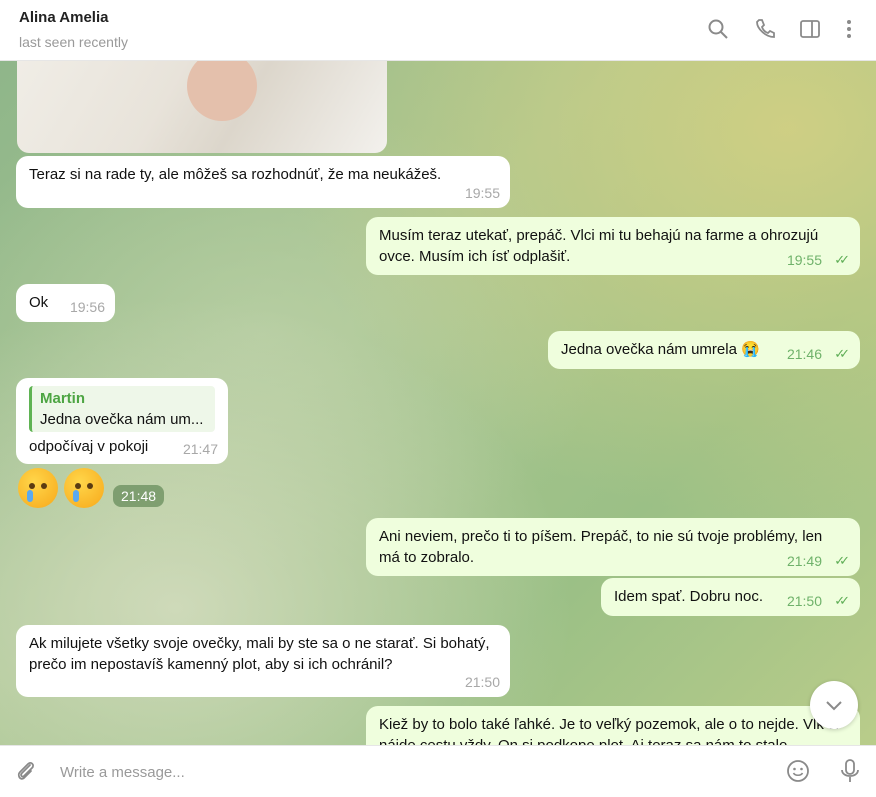  Describe the element at coordinates (62, 398) in the screenshot. I see `reply-author: Martin` at that location.